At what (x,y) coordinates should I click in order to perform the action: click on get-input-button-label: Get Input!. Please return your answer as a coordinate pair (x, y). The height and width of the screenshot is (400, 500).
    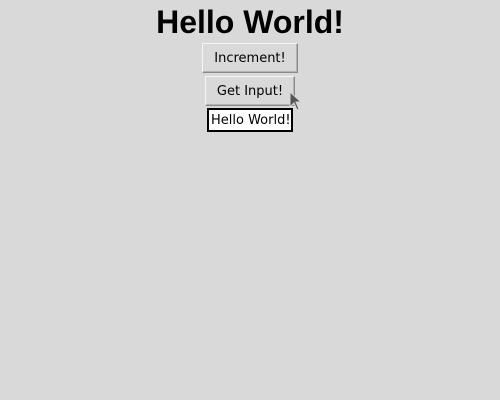
    Looking at the image, I should click on (250, 91).